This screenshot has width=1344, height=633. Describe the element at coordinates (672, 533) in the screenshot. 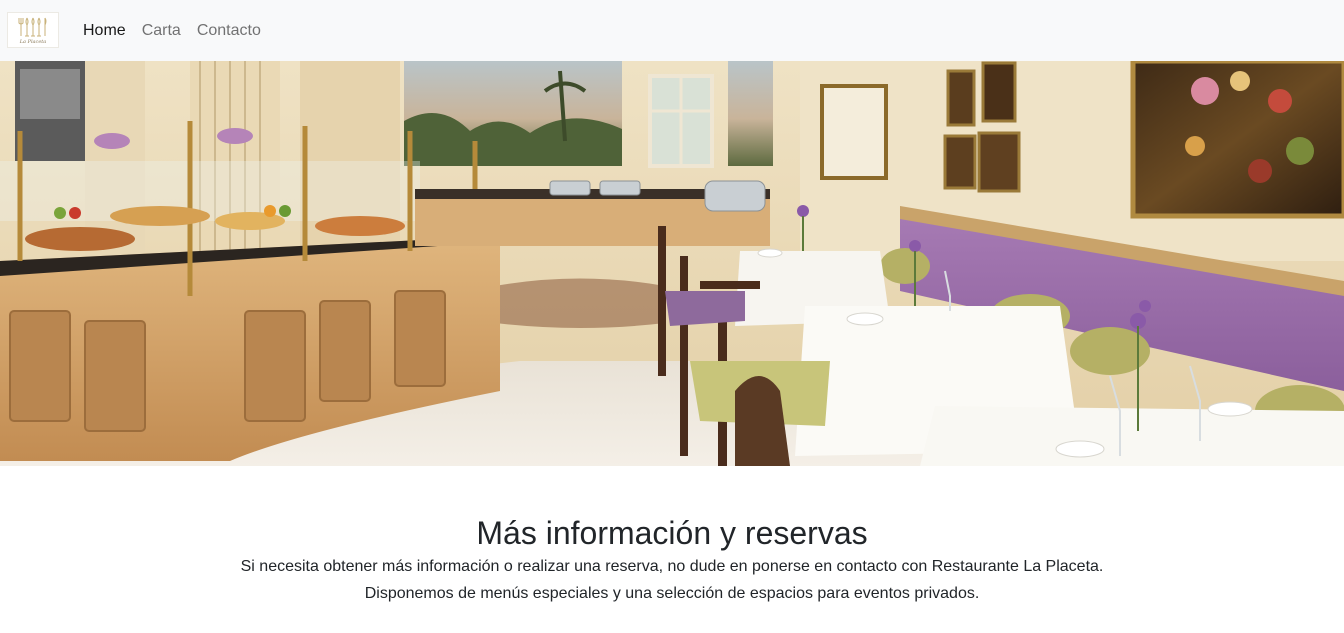

I see `info-title: Más información y reservas` at that location.